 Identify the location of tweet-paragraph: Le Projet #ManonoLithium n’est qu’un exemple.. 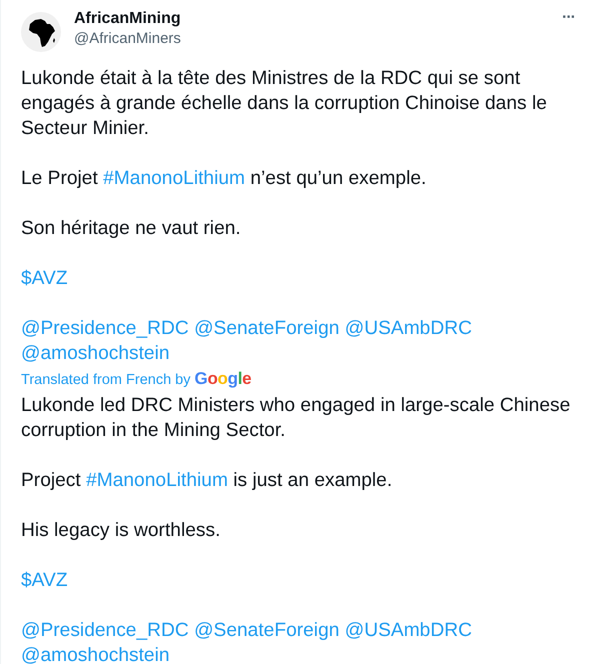
(224, 179).